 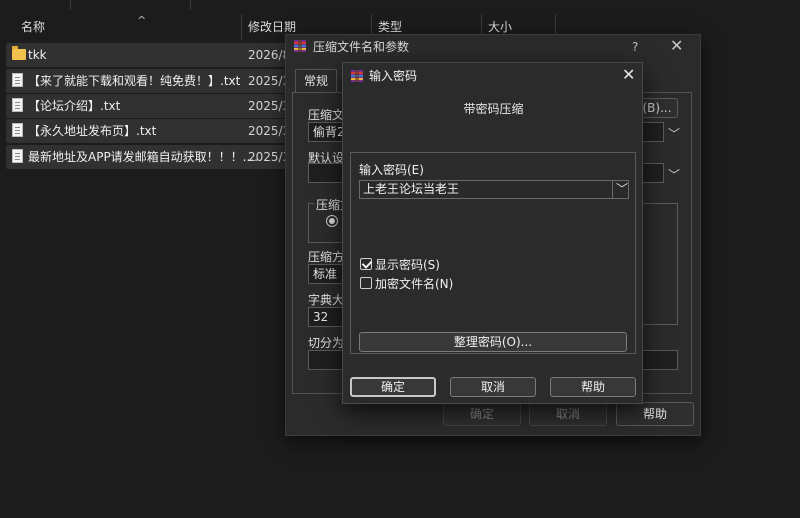 I want to click on file-row: 最新地址及APP请发邮箱自动获取！！！.... 2025/3,, so click(x=156, y=157).